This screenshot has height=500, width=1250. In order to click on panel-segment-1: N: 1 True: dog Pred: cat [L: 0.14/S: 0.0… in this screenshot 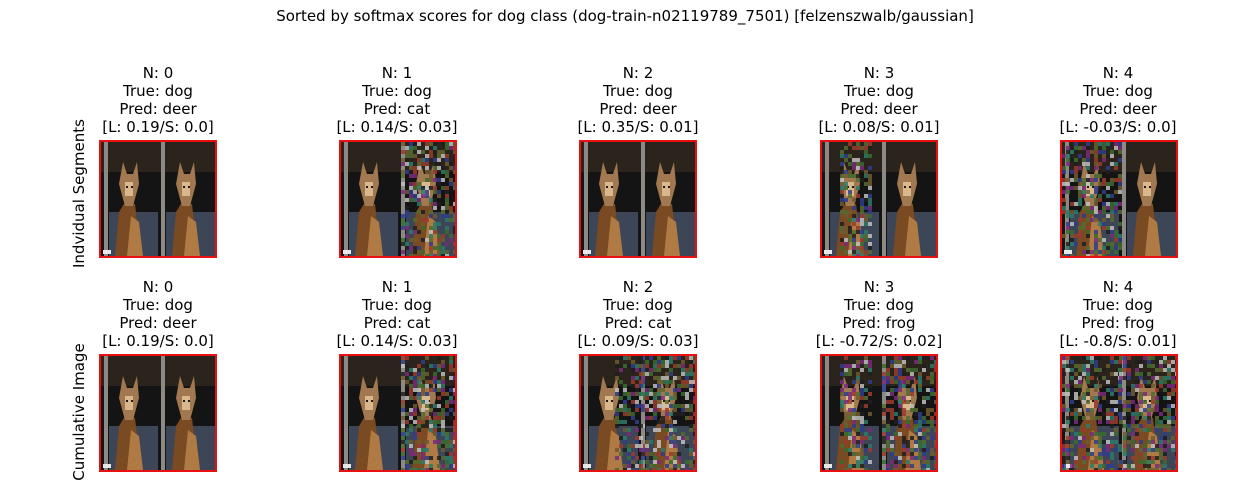, I will do `click(397, 100)`.